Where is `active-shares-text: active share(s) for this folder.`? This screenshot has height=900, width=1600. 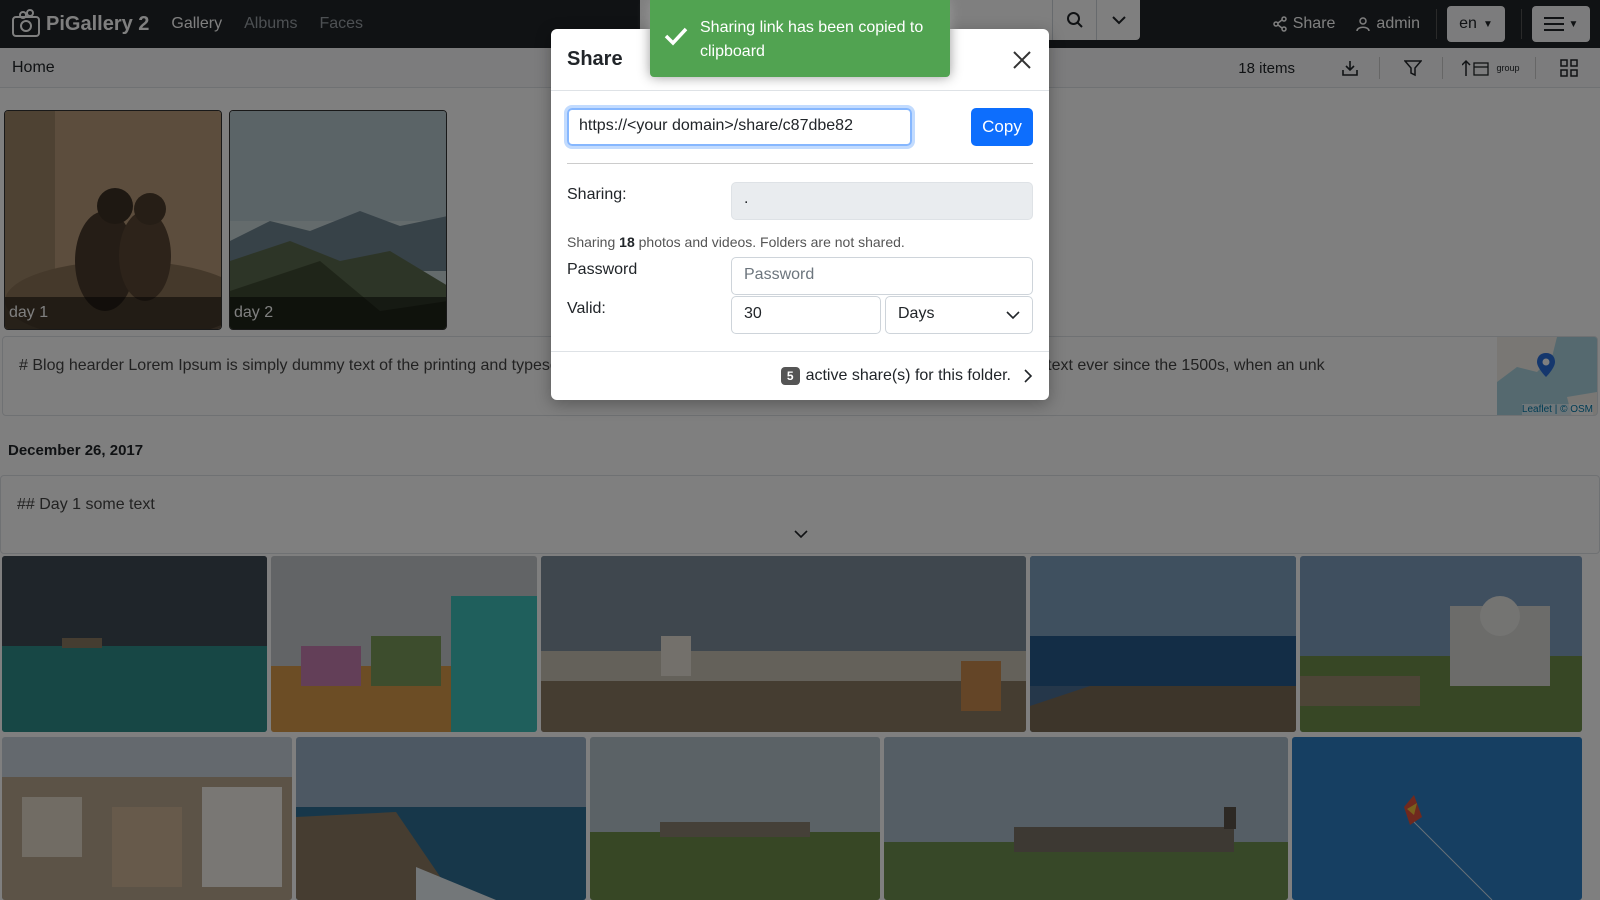 active-shares-text: active share(s) for this folder. is located at coordinates (908, 375).